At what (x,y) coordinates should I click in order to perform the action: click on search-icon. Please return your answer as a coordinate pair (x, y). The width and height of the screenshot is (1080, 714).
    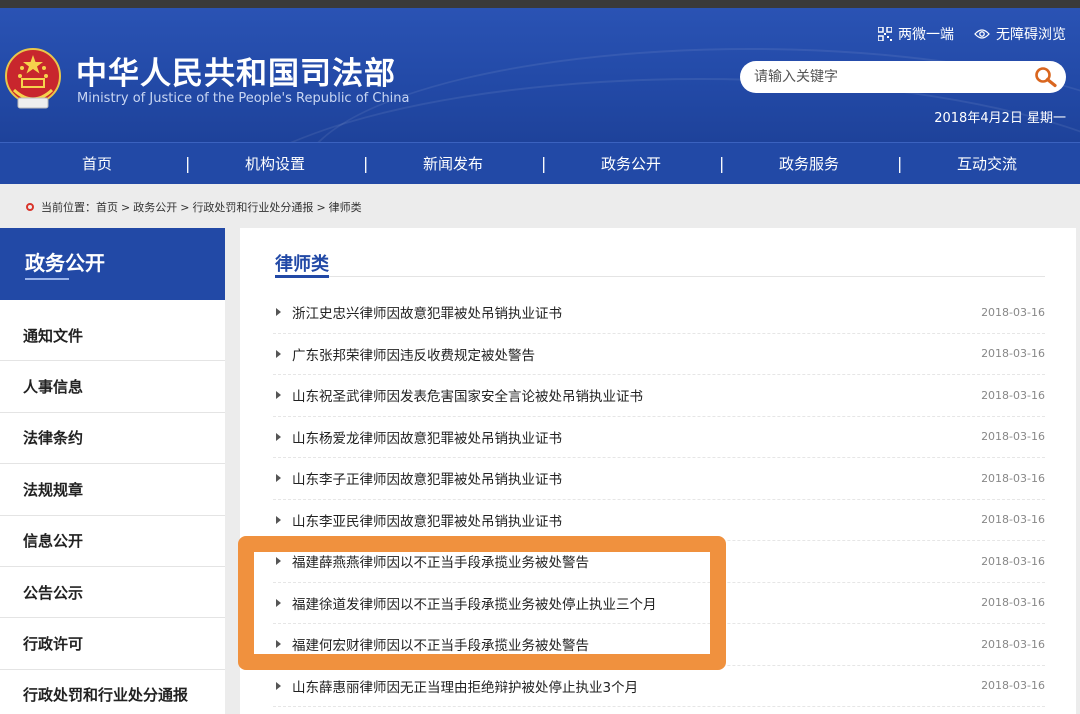
    Looking at the image, I should click on (1046, 77).